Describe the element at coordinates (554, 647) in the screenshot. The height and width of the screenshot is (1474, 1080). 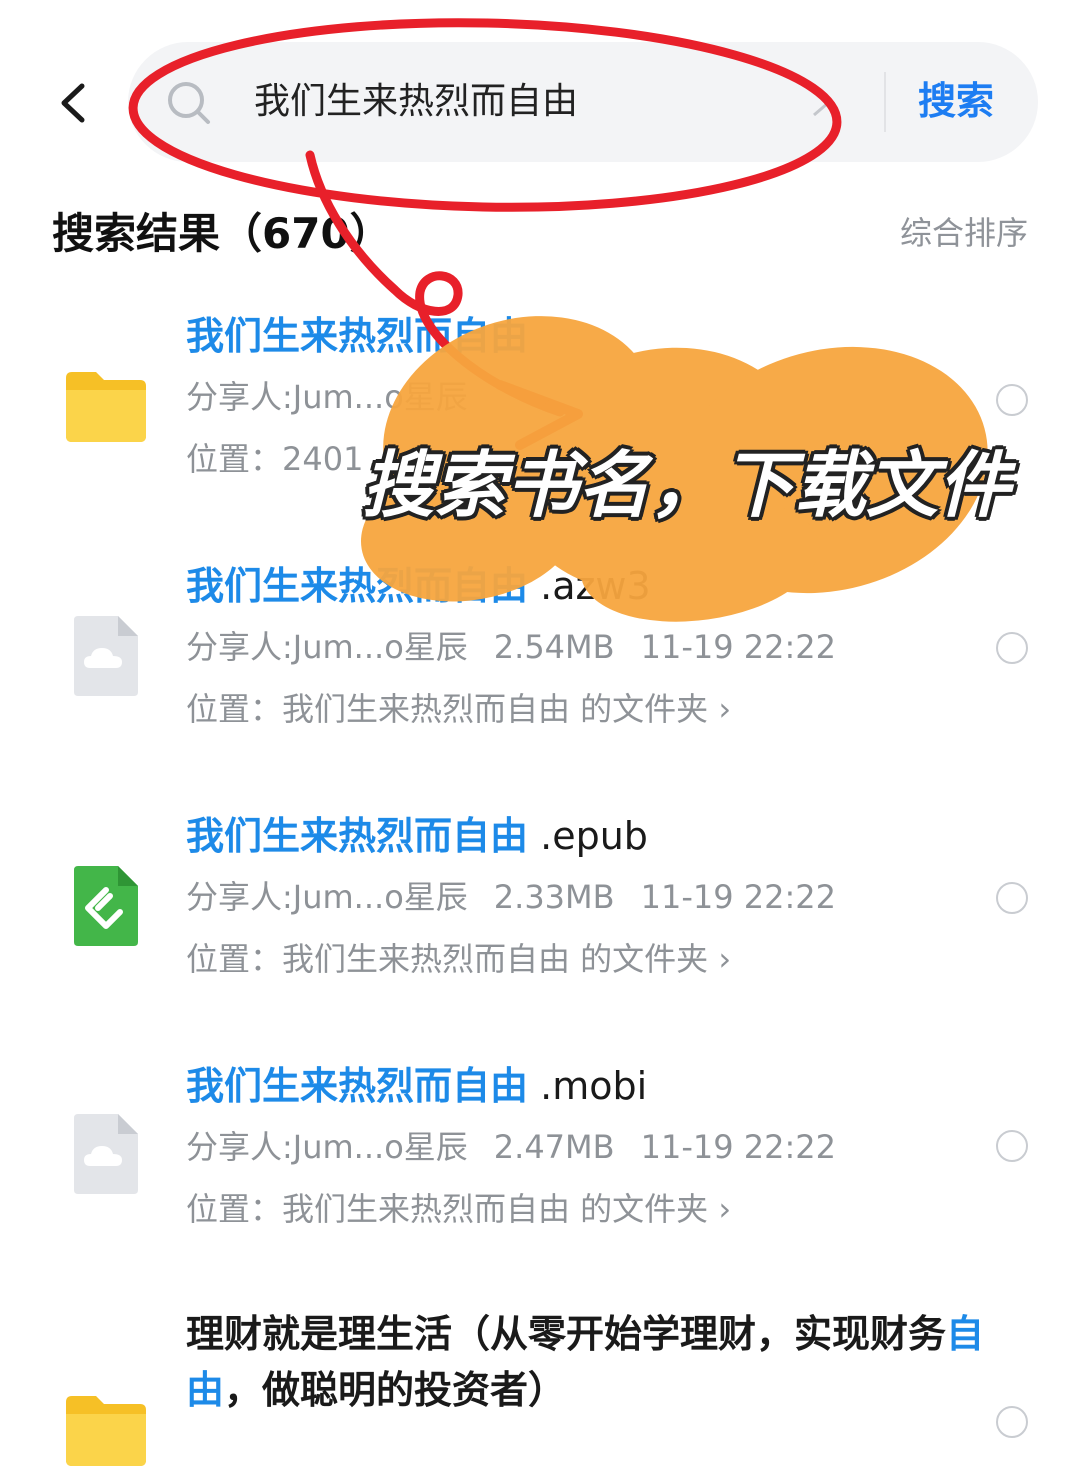
I see `file-size: 2.54MB` at that location.